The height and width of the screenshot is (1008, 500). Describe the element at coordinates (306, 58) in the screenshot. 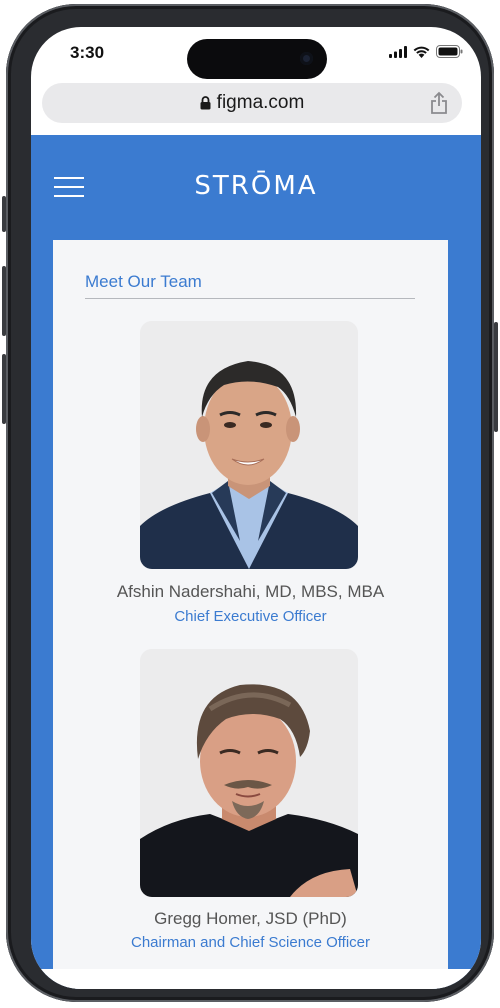

I see `front-camera-icon` at that location.